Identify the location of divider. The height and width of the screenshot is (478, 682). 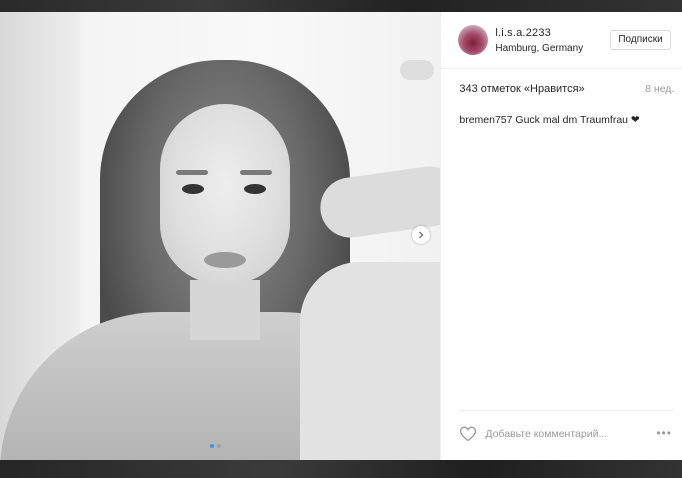
(567, 410).